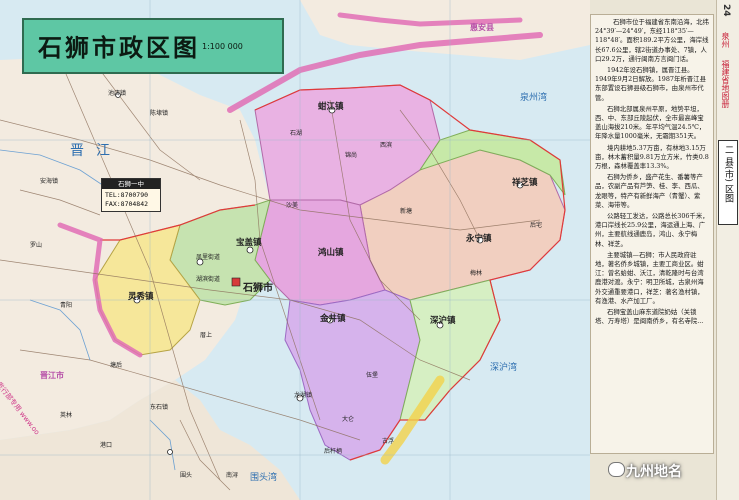 Image resolution: width=739 pixels, height=500 pixels. I want to click on contact-box: 石狮一中 TEL:8700790 FAX:8704842, so click(131, 195).